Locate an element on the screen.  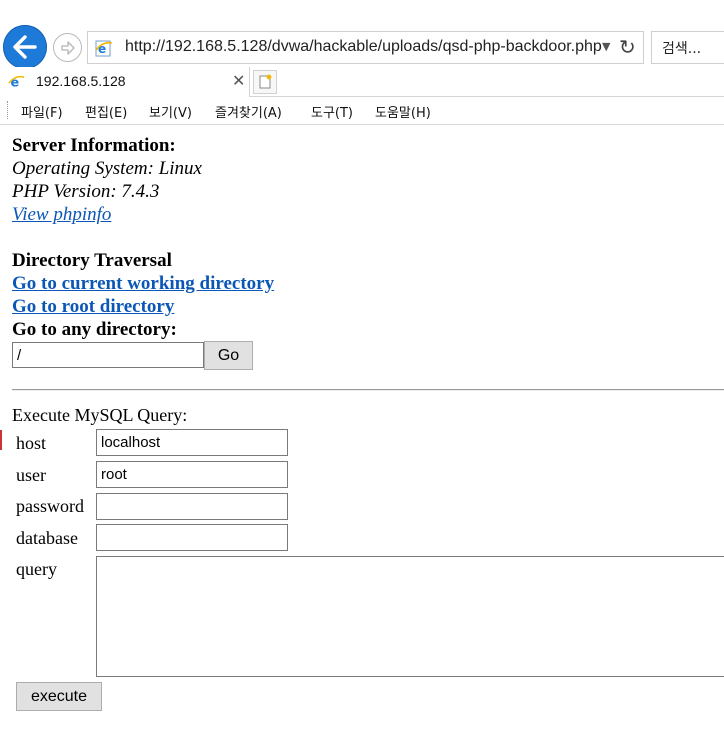
menu-edit: 편집(E) is located at coordinates (106, 111).